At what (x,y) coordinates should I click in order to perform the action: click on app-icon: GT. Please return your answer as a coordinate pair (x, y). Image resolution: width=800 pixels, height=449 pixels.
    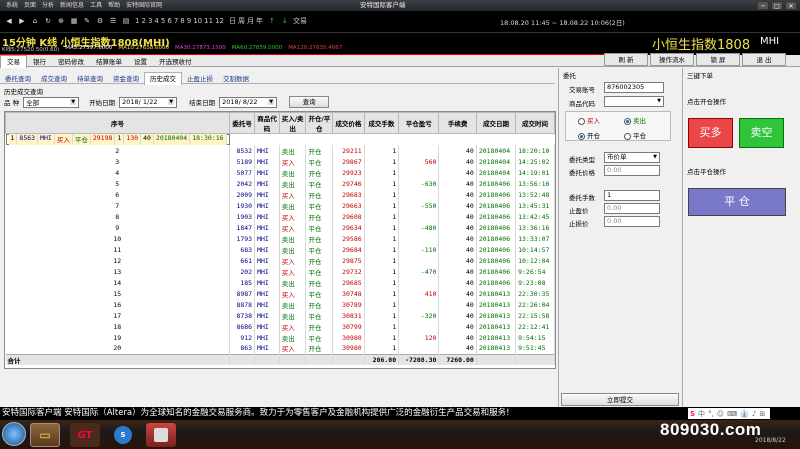
    Looking at the image, I should click on (85, 435).